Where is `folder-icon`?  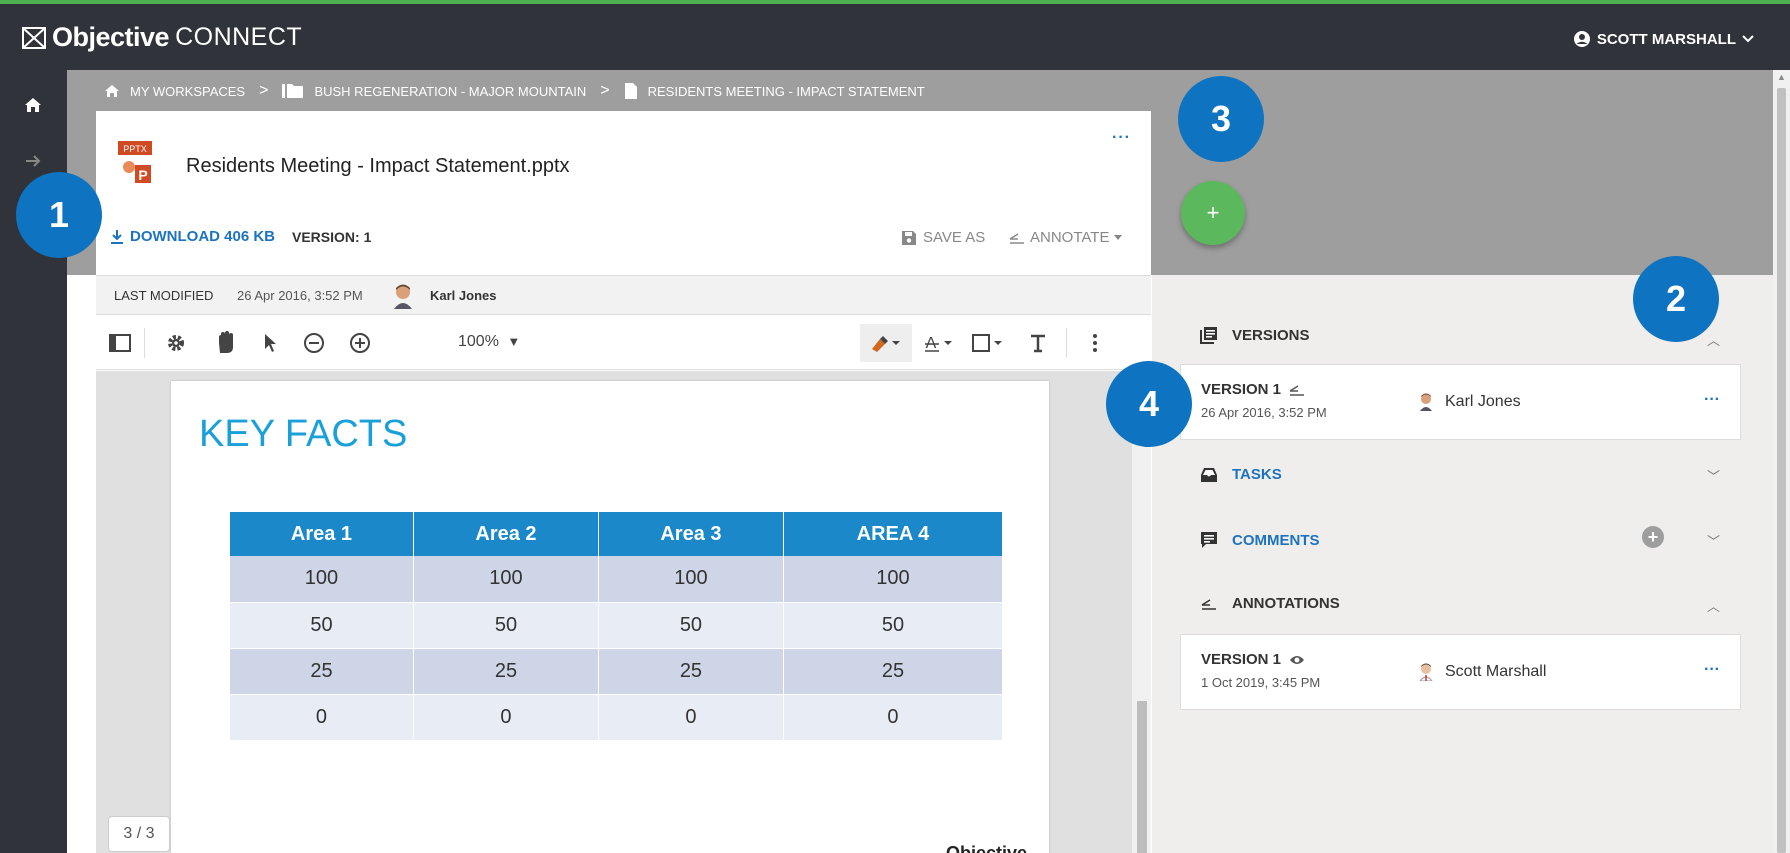
folder-icon is located at coordinates (293, 91).